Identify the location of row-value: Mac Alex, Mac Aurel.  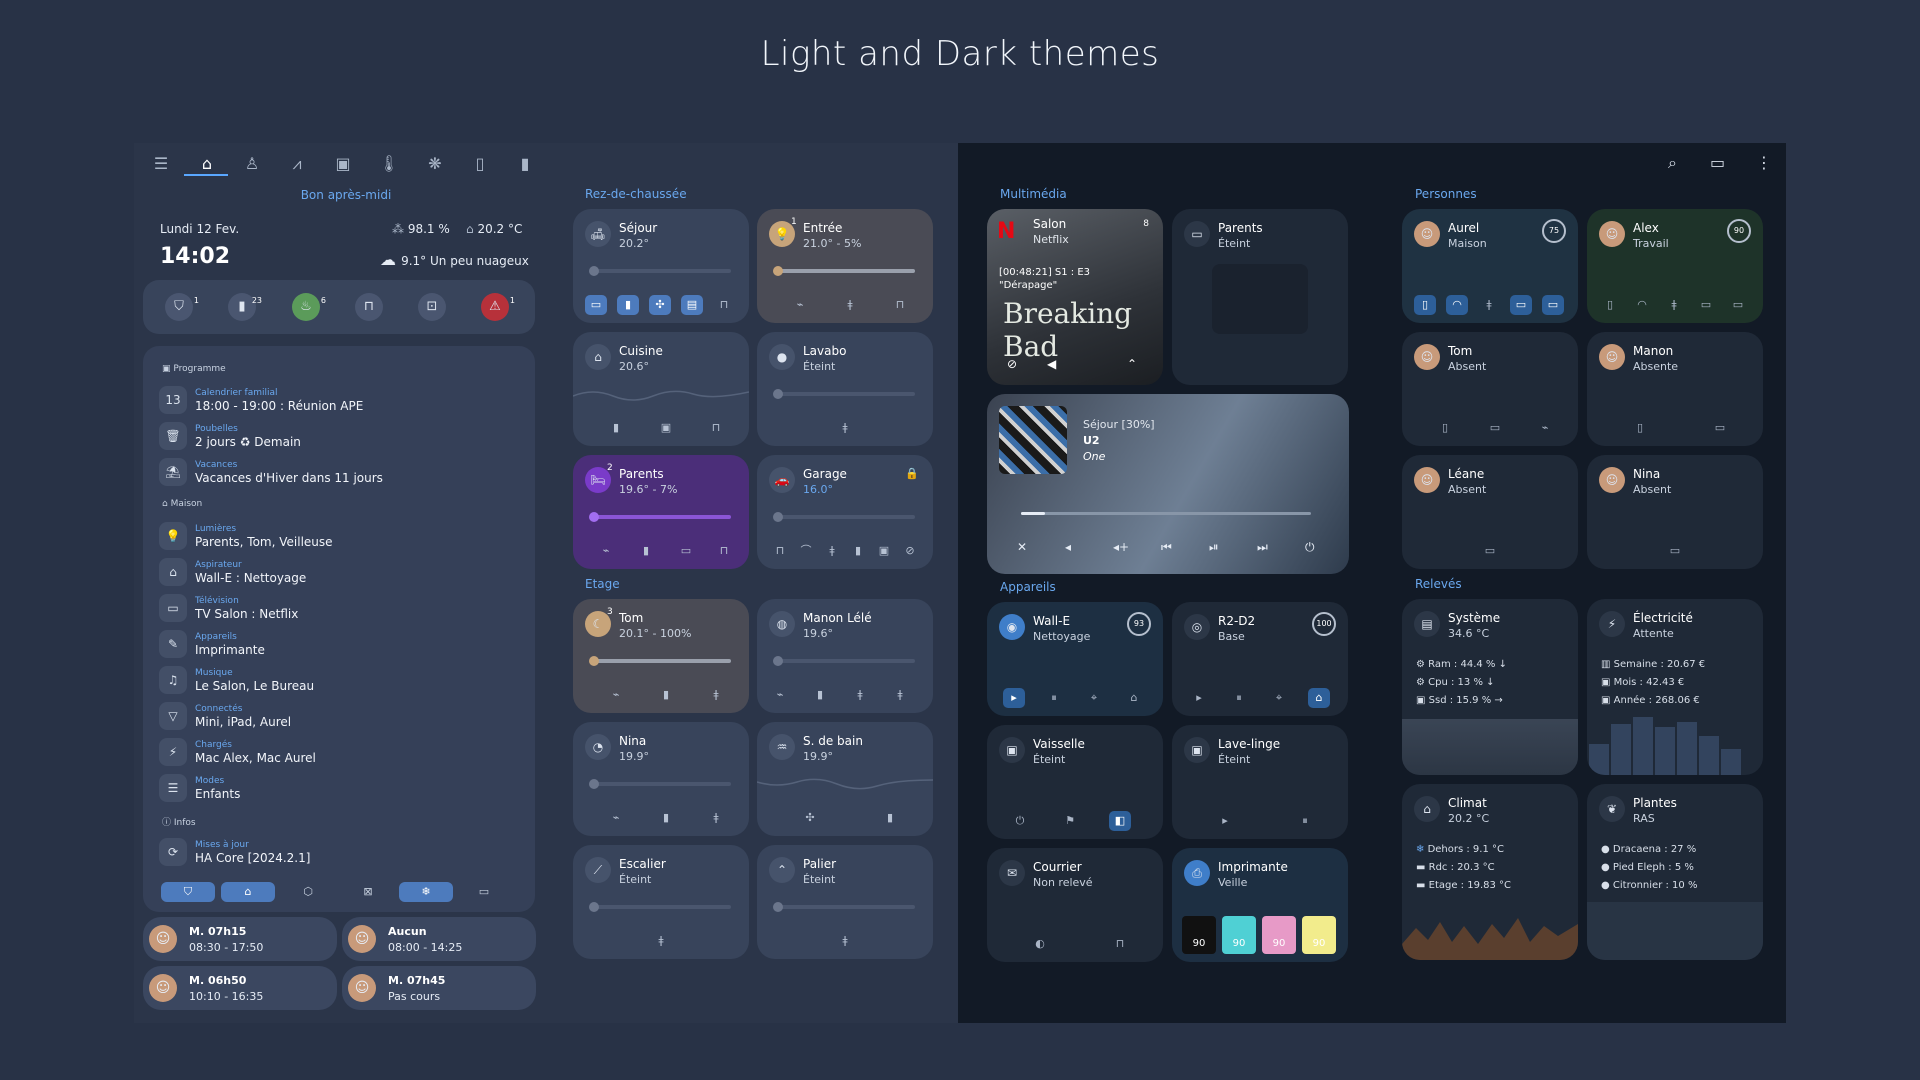
(255, 758).